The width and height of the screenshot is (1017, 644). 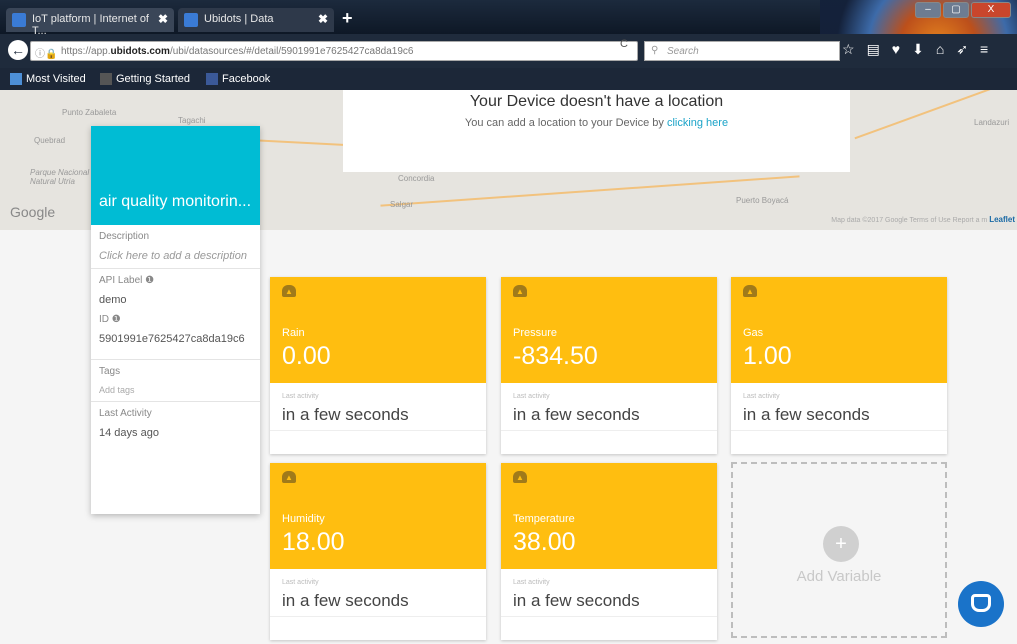 What do you see at coordinates (655, 50) in the screenshot?
I see `search-icon: ⚲` at bounding box center [655, 50].